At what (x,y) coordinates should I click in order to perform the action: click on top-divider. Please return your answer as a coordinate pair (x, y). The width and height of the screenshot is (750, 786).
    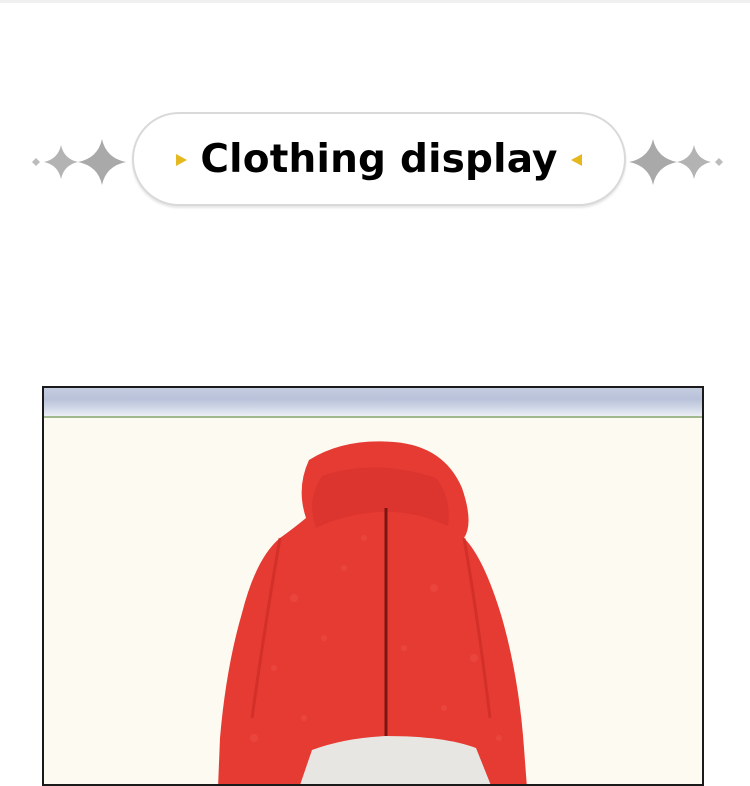
    Looking at the image, I should click on (375, 1).